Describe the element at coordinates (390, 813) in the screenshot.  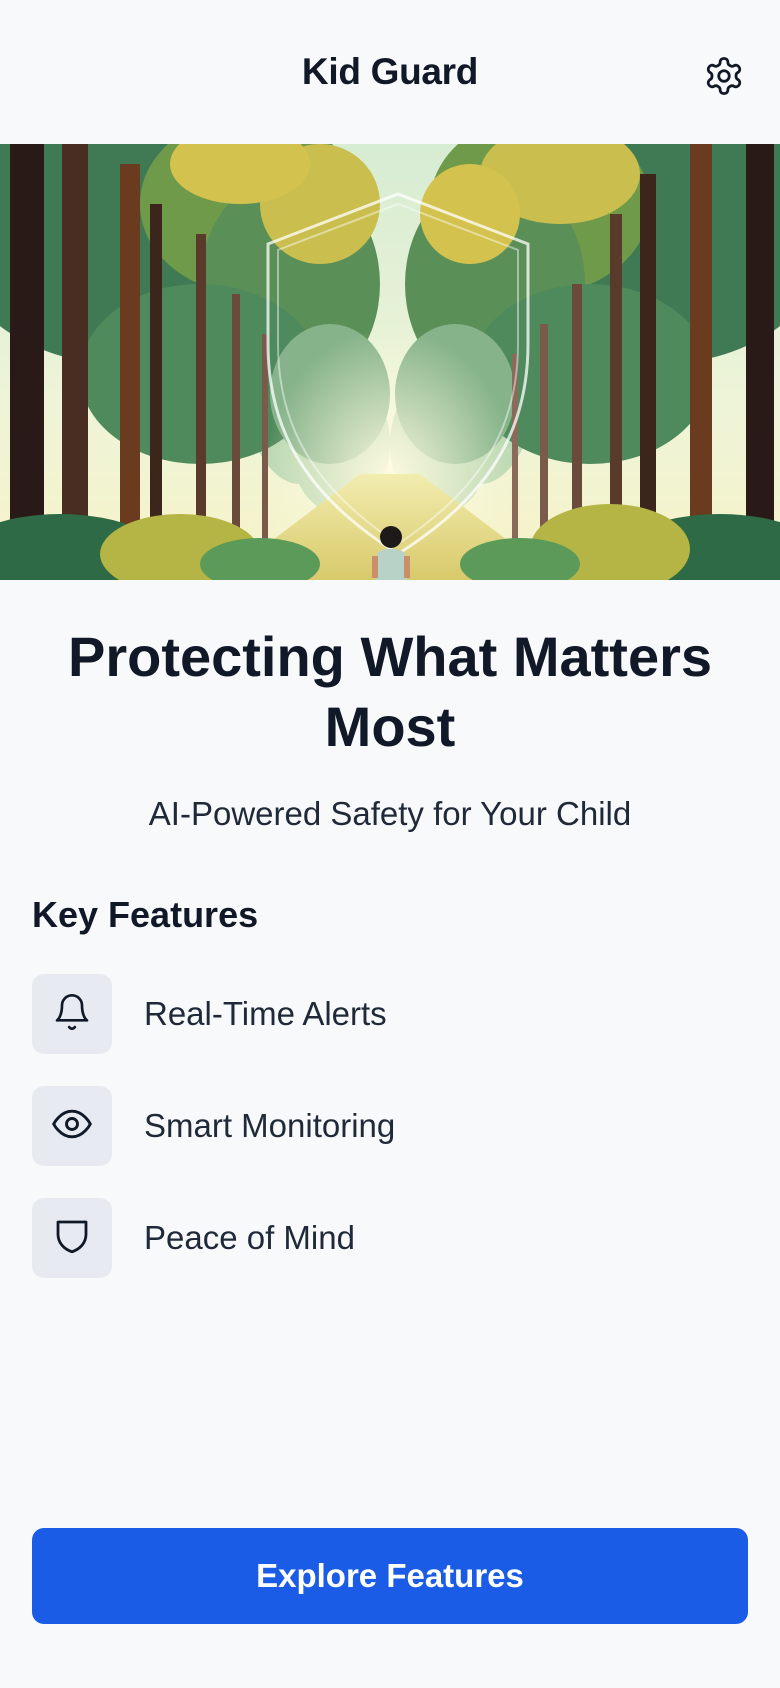
I see `hero-subtitle: AI-Powered Safety for Your Child` at that location.